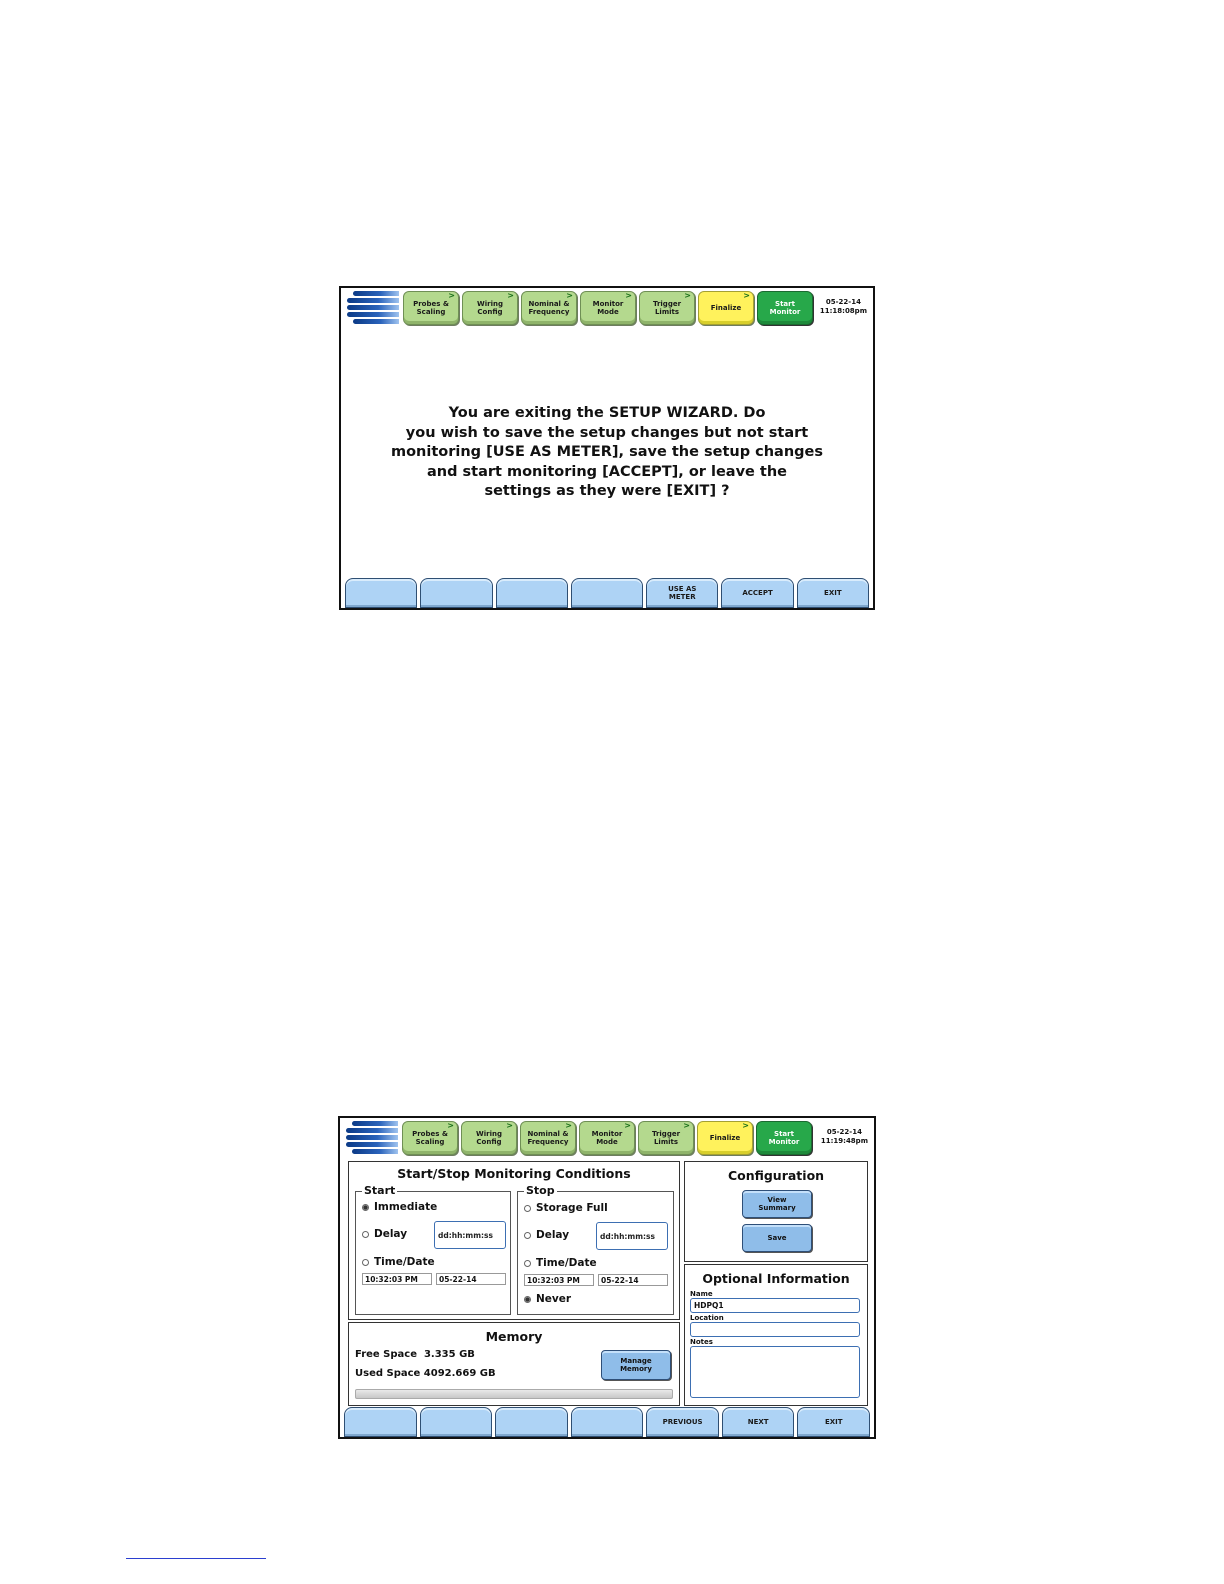 The height and width of the screenshot is (1584, 1224). Describe the element at coordinates (775, 1372) in the screenshot. I see `notes-field` at that location.